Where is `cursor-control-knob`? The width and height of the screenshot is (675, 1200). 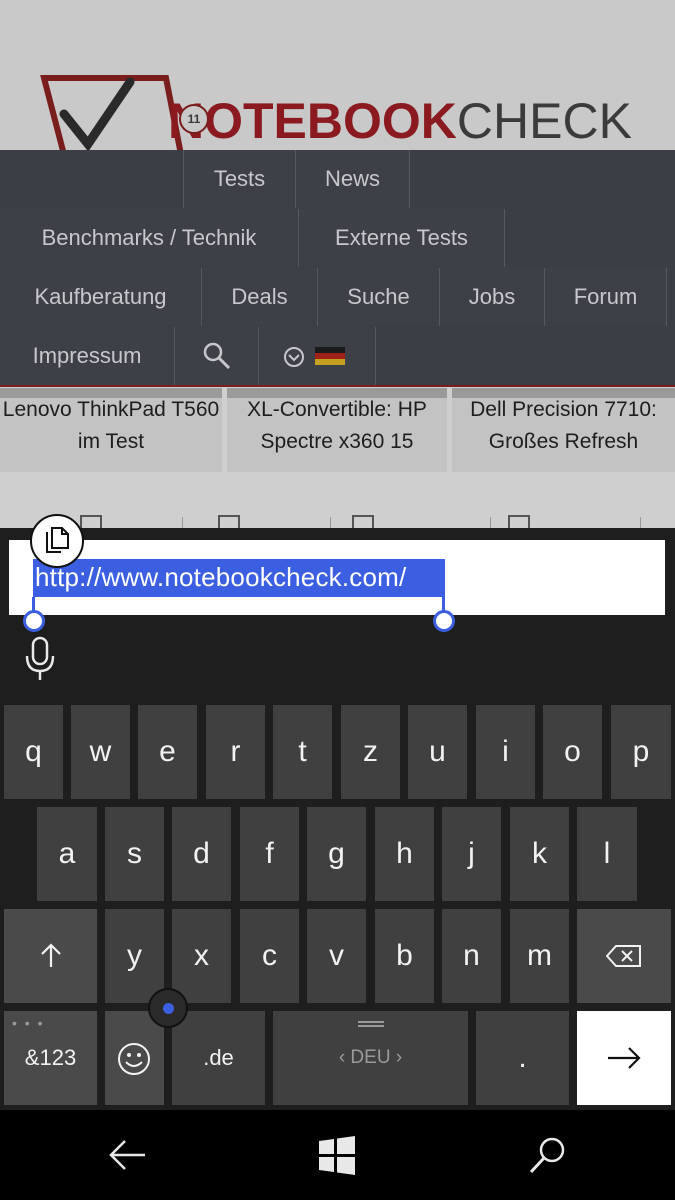 cursor-control-knob is located at coordinates (168, 1008).